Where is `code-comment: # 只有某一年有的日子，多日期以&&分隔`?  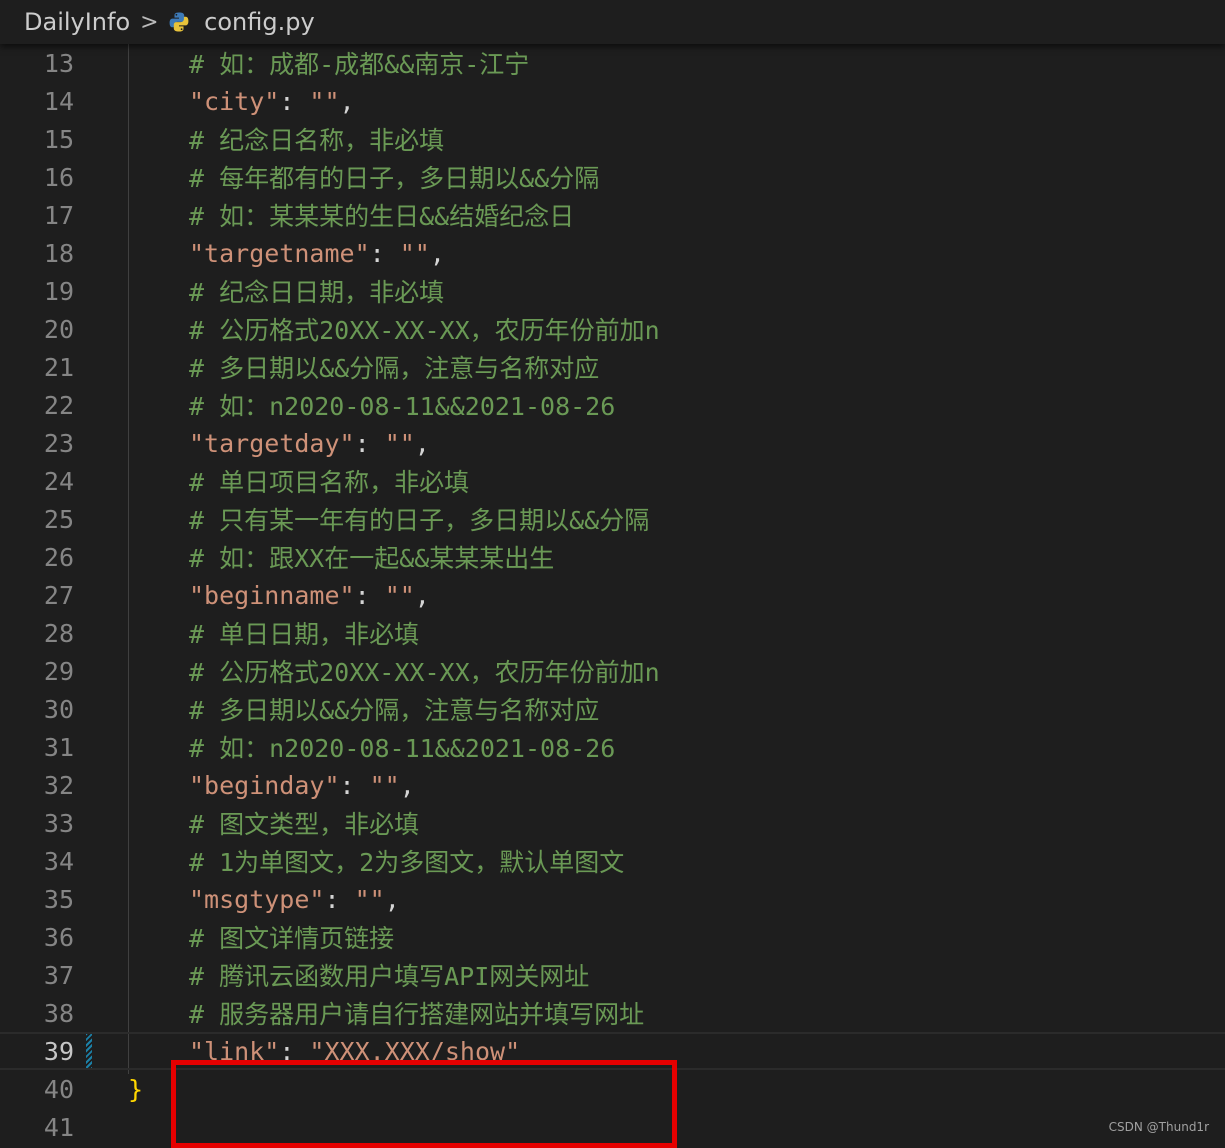 code-comment: # 只有某一年有的日子，多日期以&&分隔 is located at coordinates (419, 520).